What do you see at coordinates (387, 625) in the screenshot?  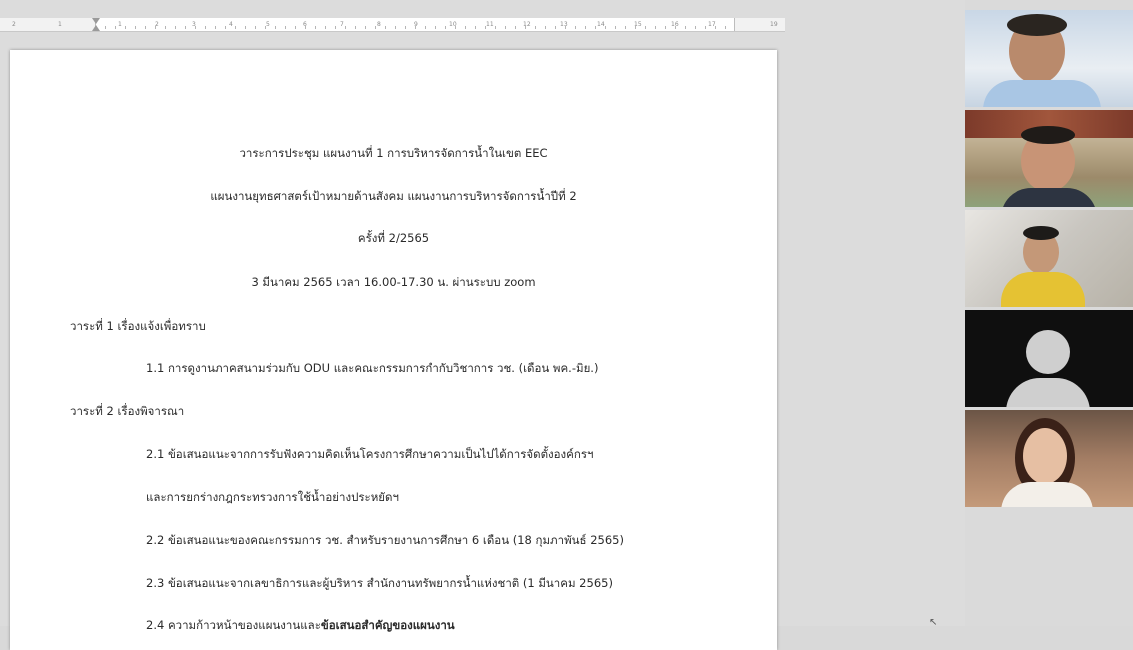 I see `agenda-item-bold-text: ข้อเสนอสำคัญของแผนงาน` at bounding box center [387, 625].